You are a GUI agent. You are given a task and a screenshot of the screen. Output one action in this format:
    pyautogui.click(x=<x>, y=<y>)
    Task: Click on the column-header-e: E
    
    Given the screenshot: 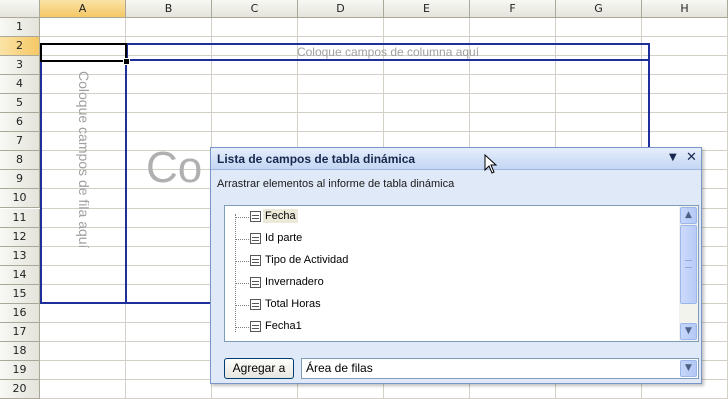 What is the action you would take?
    pyautogui.click(x=427, y=9)
    